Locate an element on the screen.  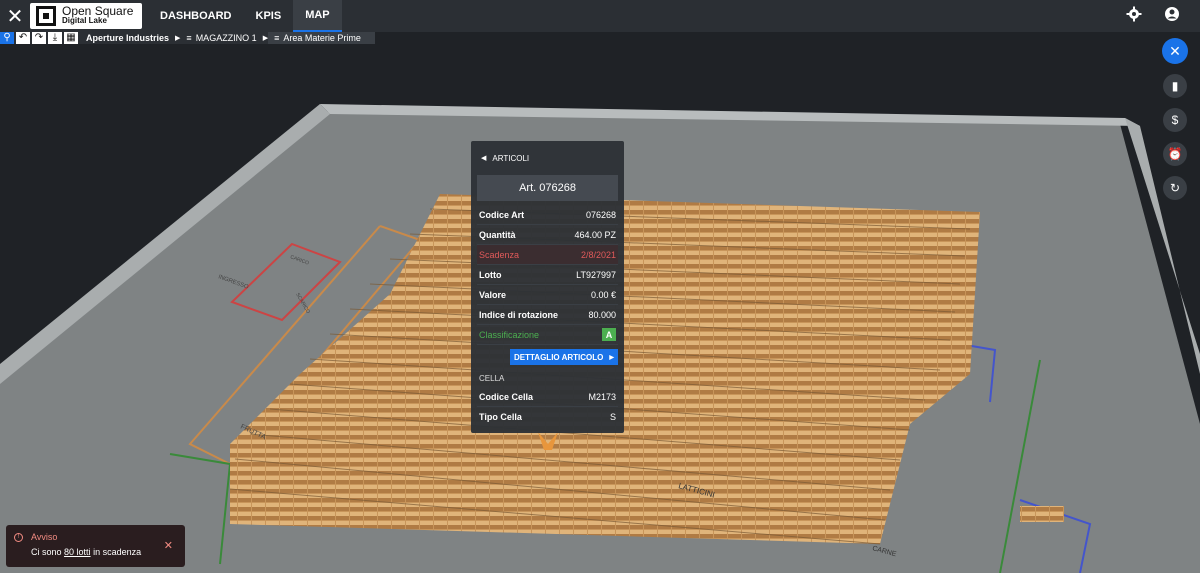
row-value: 0.00 € is located at coordinates (603, 294).